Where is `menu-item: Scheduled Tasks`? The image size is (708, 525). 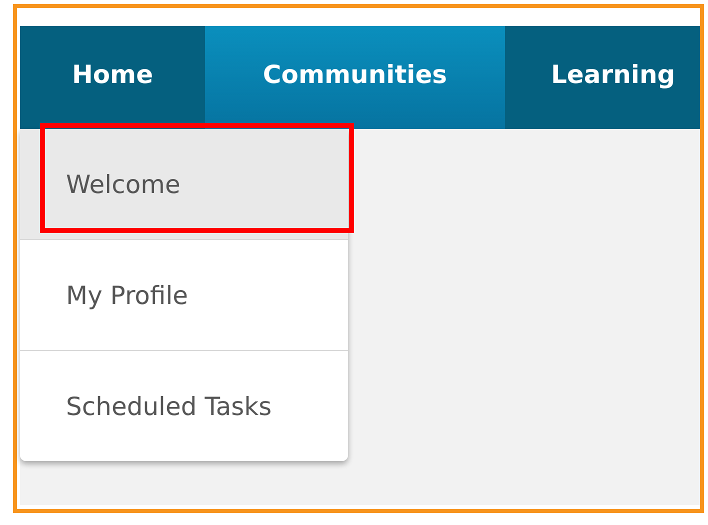
menu-item: Scheduled Tasks is located at coordinates (184, 406).